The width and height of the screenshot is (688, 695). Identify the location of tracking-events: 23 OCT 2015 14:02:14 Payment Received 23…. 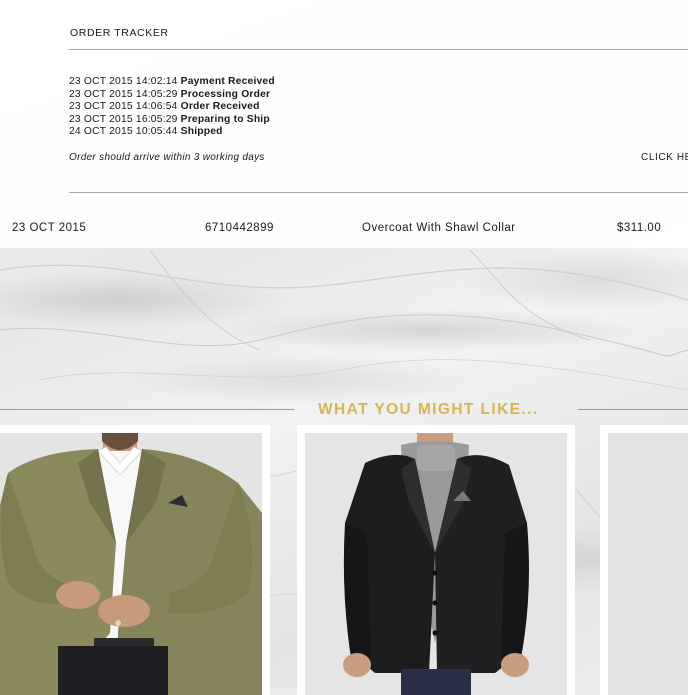
(172, 107).